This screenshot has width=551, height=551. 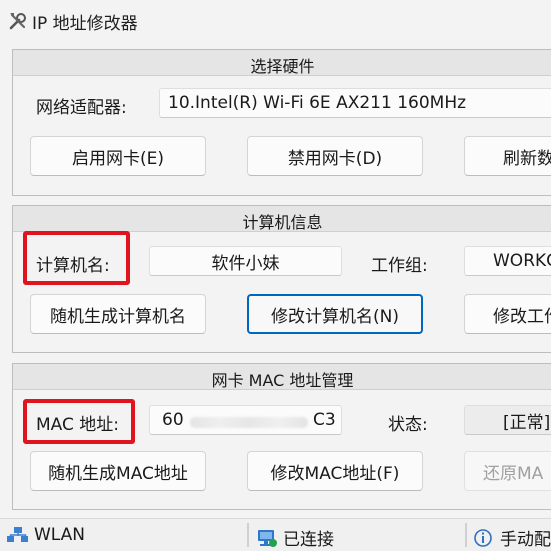 What do you see at coordinates (335, 156) in the screenshot?
I see `disable-adapter-button: 禁用网卡(D)` at bounding box center [335, 156].